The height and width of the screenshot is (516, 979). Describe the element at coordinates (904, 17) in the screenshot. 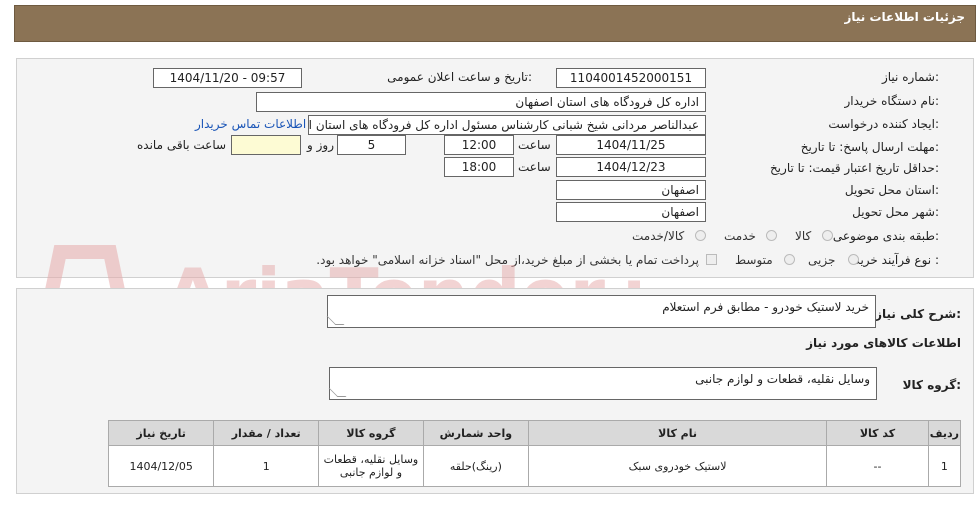

I see `page-title: جزئیات اطلاعات نیاز` at that location.